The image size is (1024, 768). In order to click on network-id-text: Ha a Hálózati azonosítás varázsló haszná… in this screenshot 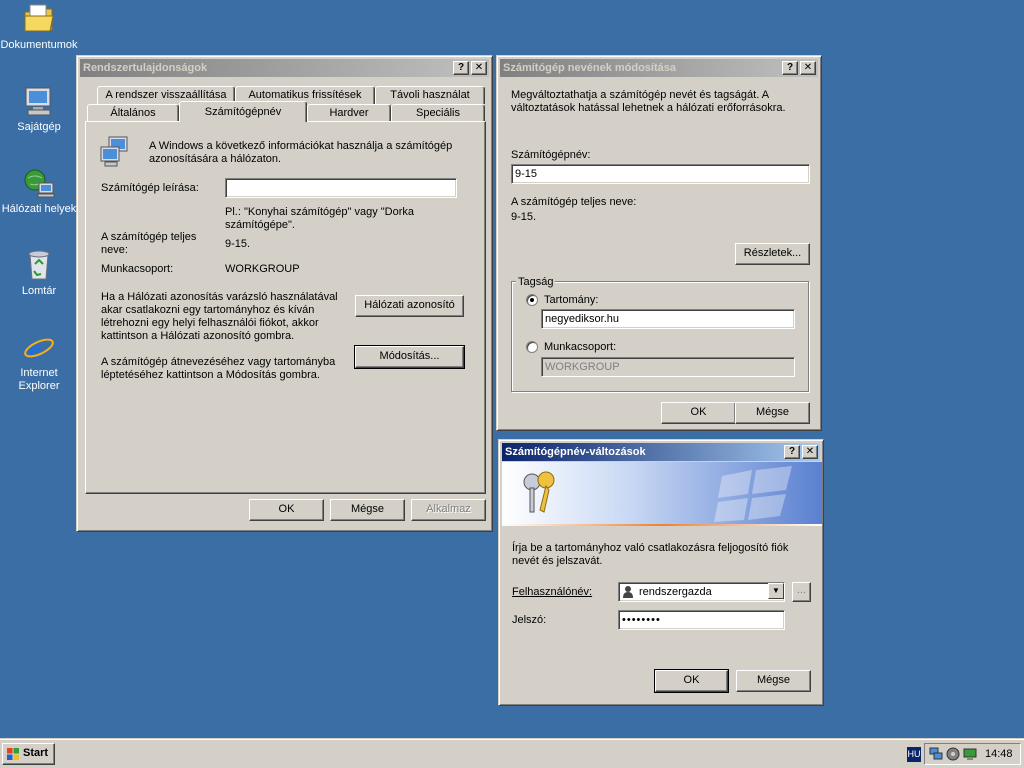, I will do `click(219, 316)`.